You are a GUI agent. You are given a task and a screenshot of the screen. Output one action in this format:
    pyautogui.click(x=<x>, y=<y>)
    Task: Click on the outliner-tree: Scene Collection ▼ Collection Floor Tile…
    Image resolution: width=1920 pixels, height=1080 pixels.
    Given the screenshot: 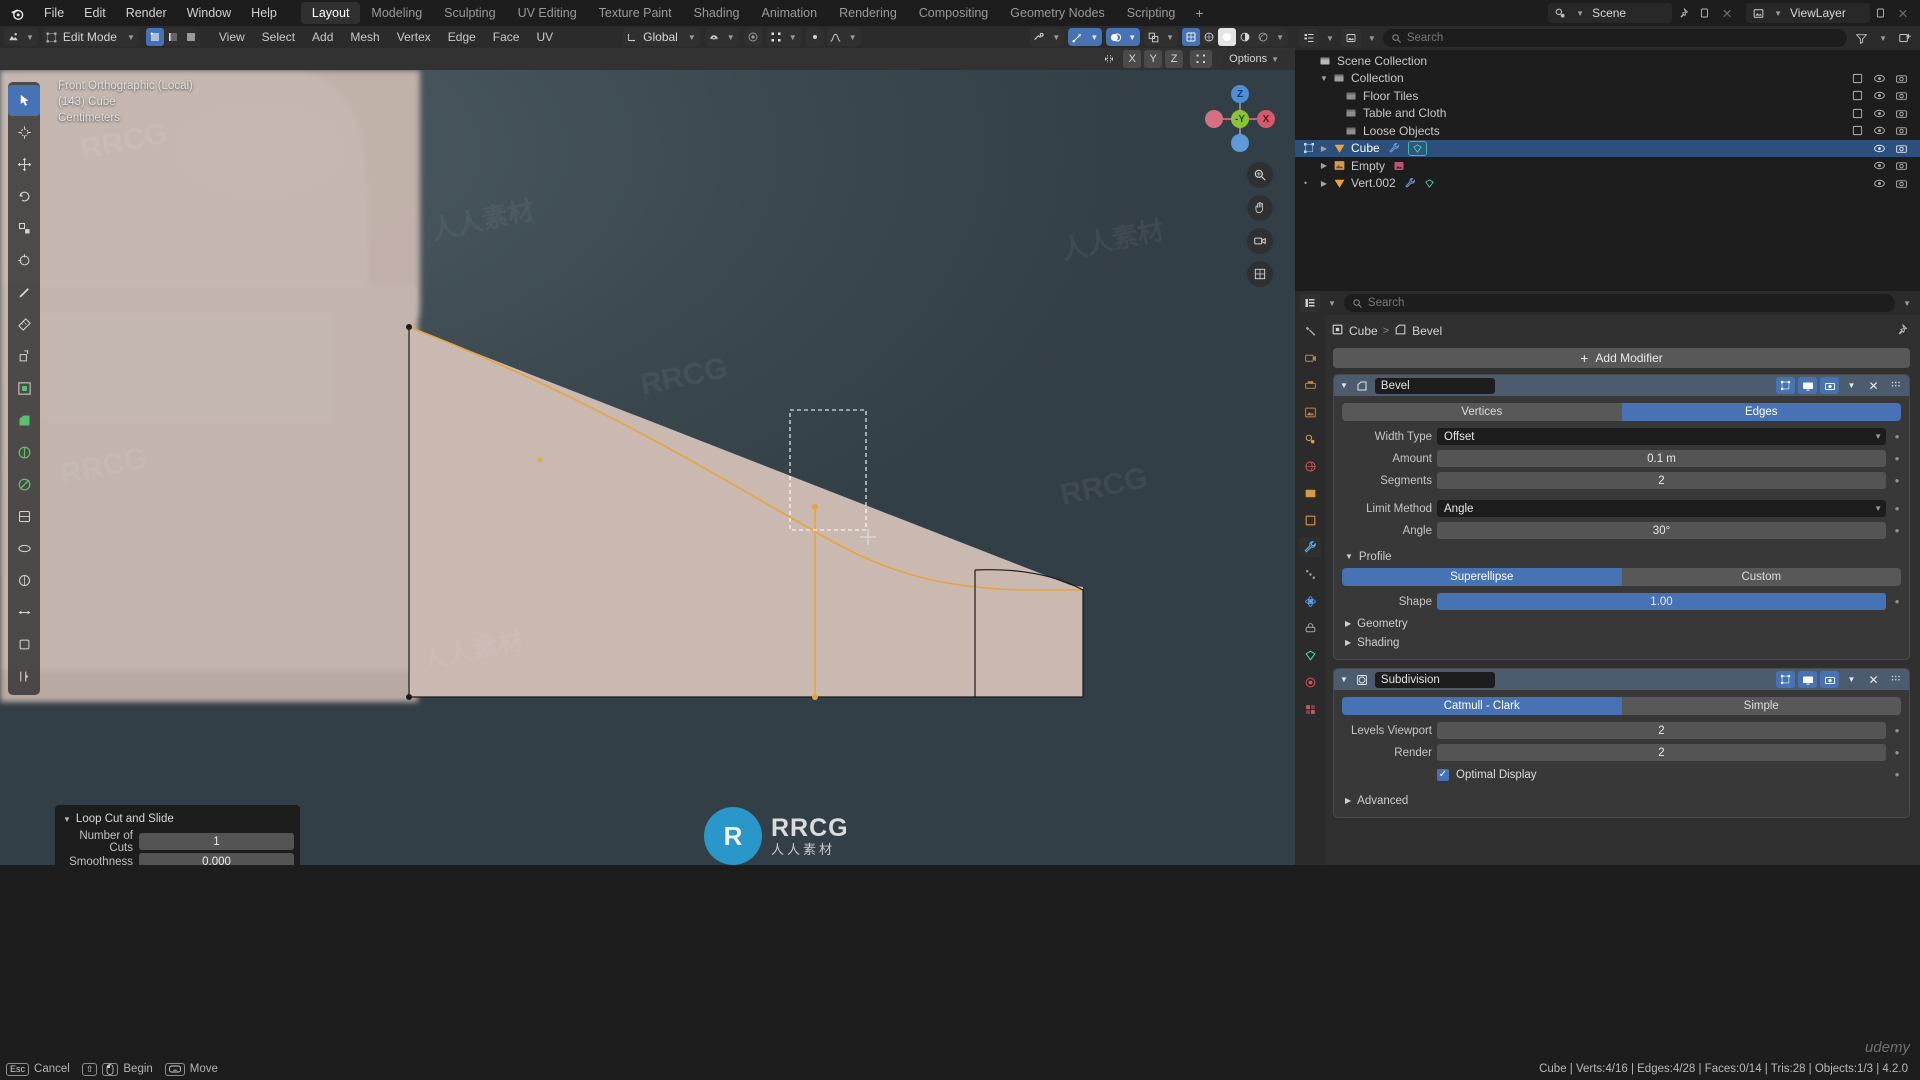 What is the action you would take?
    pyautogui.click(x=1607, y=122)
    